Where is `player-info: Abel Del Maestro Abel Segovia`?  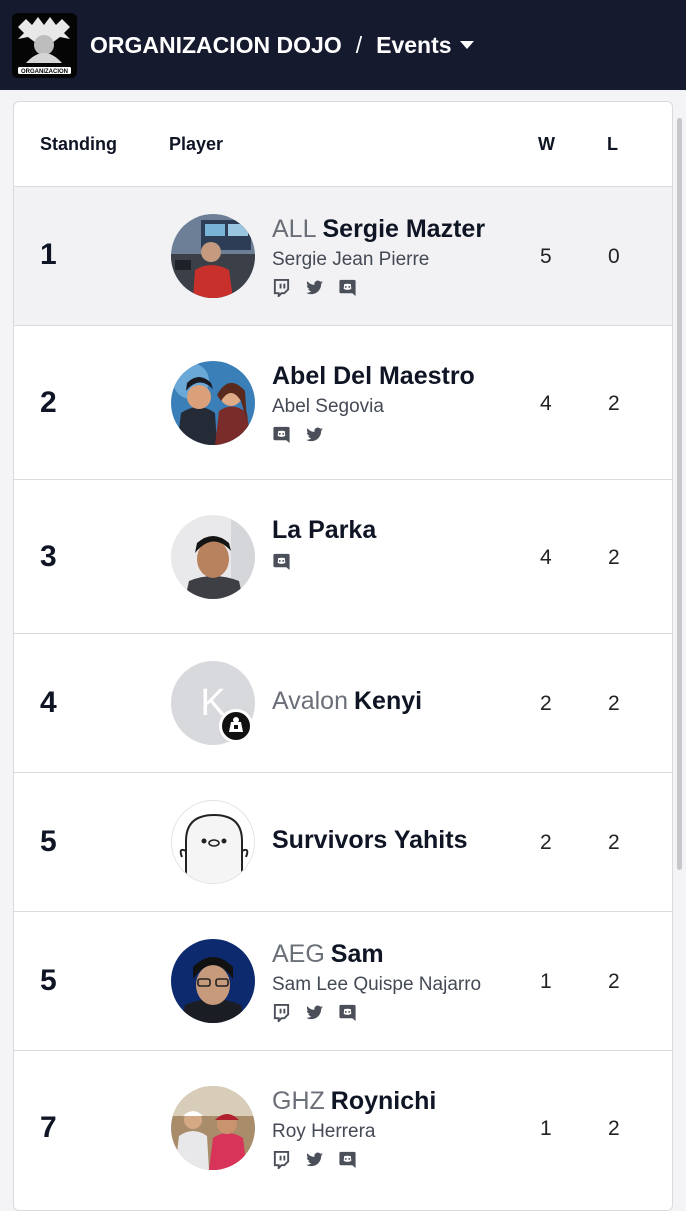
player-info: Abel Del Maestro Abel Segovia is located at coordinates (373, 403).